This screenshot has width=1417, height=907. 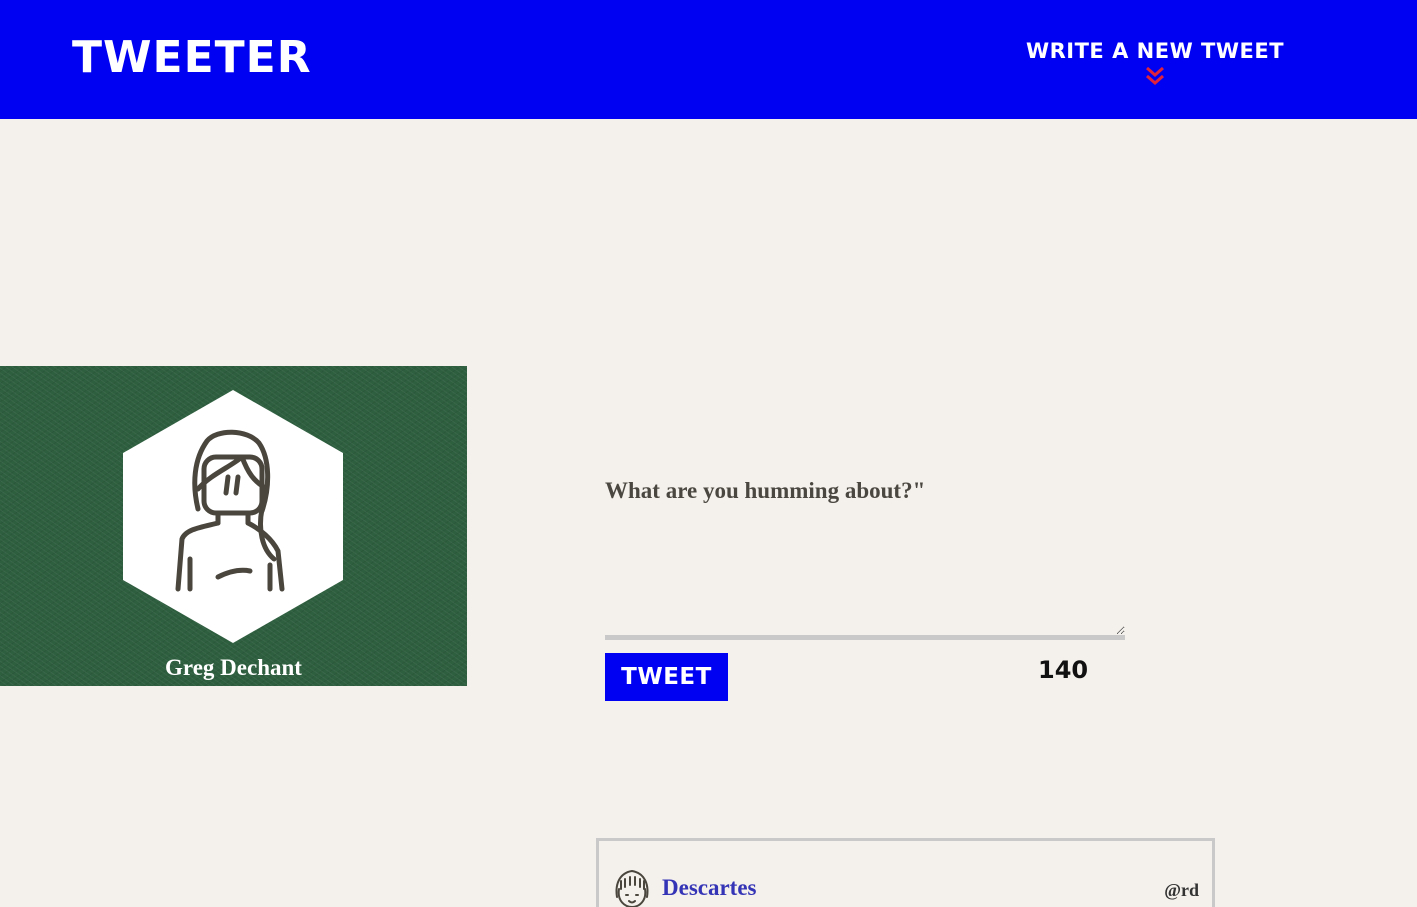 I want to click on double-chevron-down-icon, so click(x=1155, y=76).